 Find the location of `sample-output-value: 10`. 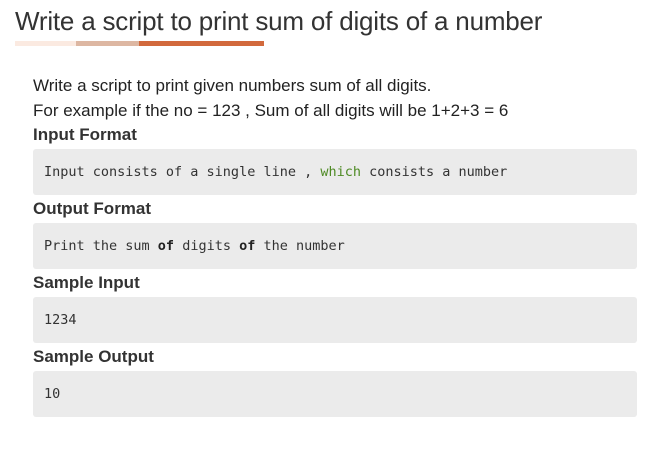

sample-output-value: 10 is located at coordinates (52, 394).